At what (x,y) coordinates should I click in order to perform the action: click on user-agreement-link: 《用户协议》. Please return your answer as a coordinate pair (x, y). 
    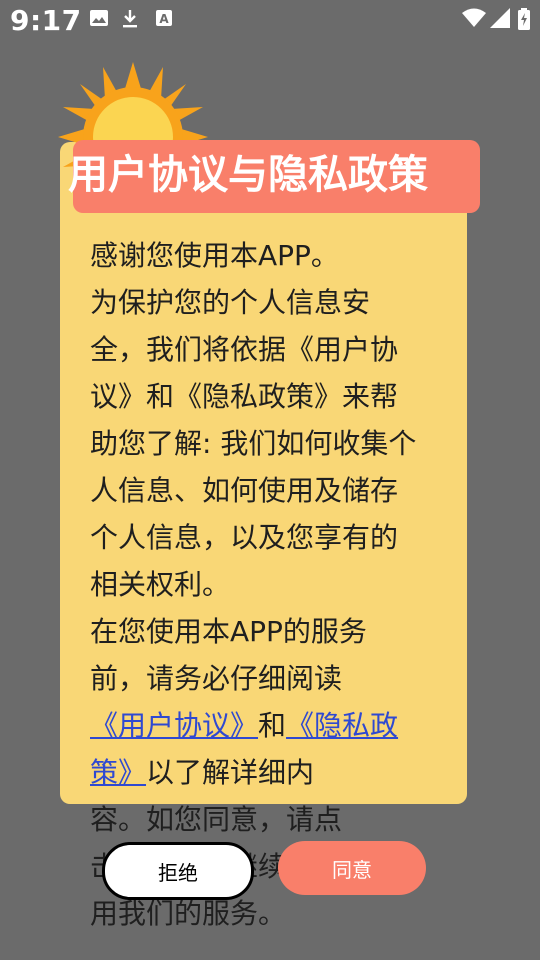
    Looking at the image, I should click on (174, 725).